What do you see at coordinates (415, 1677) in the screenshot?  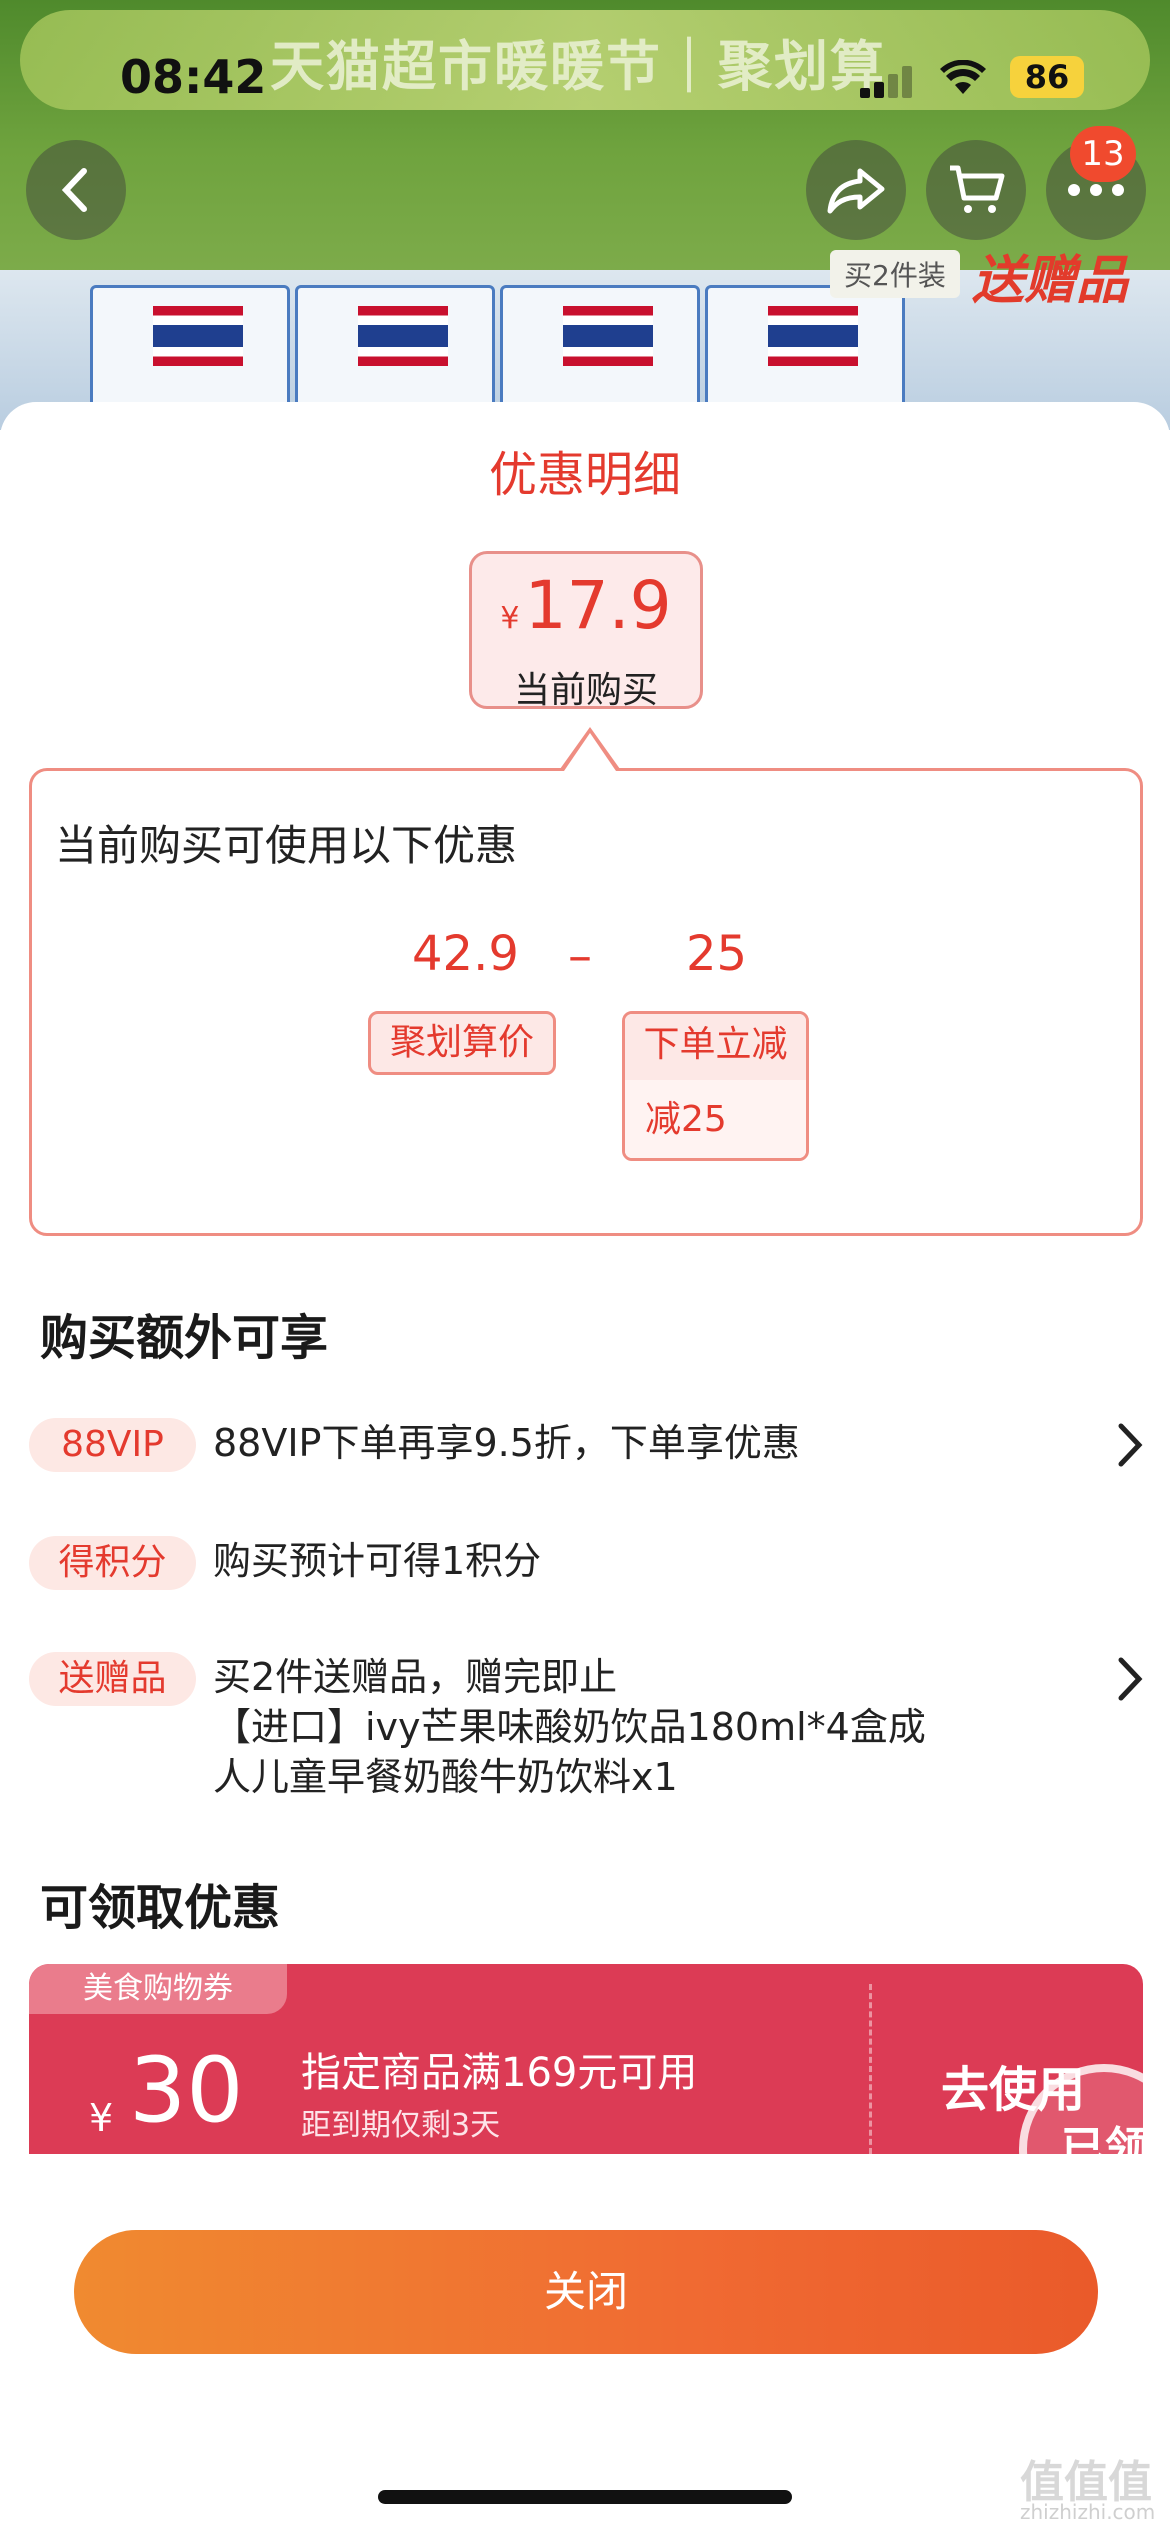 I see `benefit-text-line: 买2件送赠品，赠完即止` at bounding box center [415, 1677].